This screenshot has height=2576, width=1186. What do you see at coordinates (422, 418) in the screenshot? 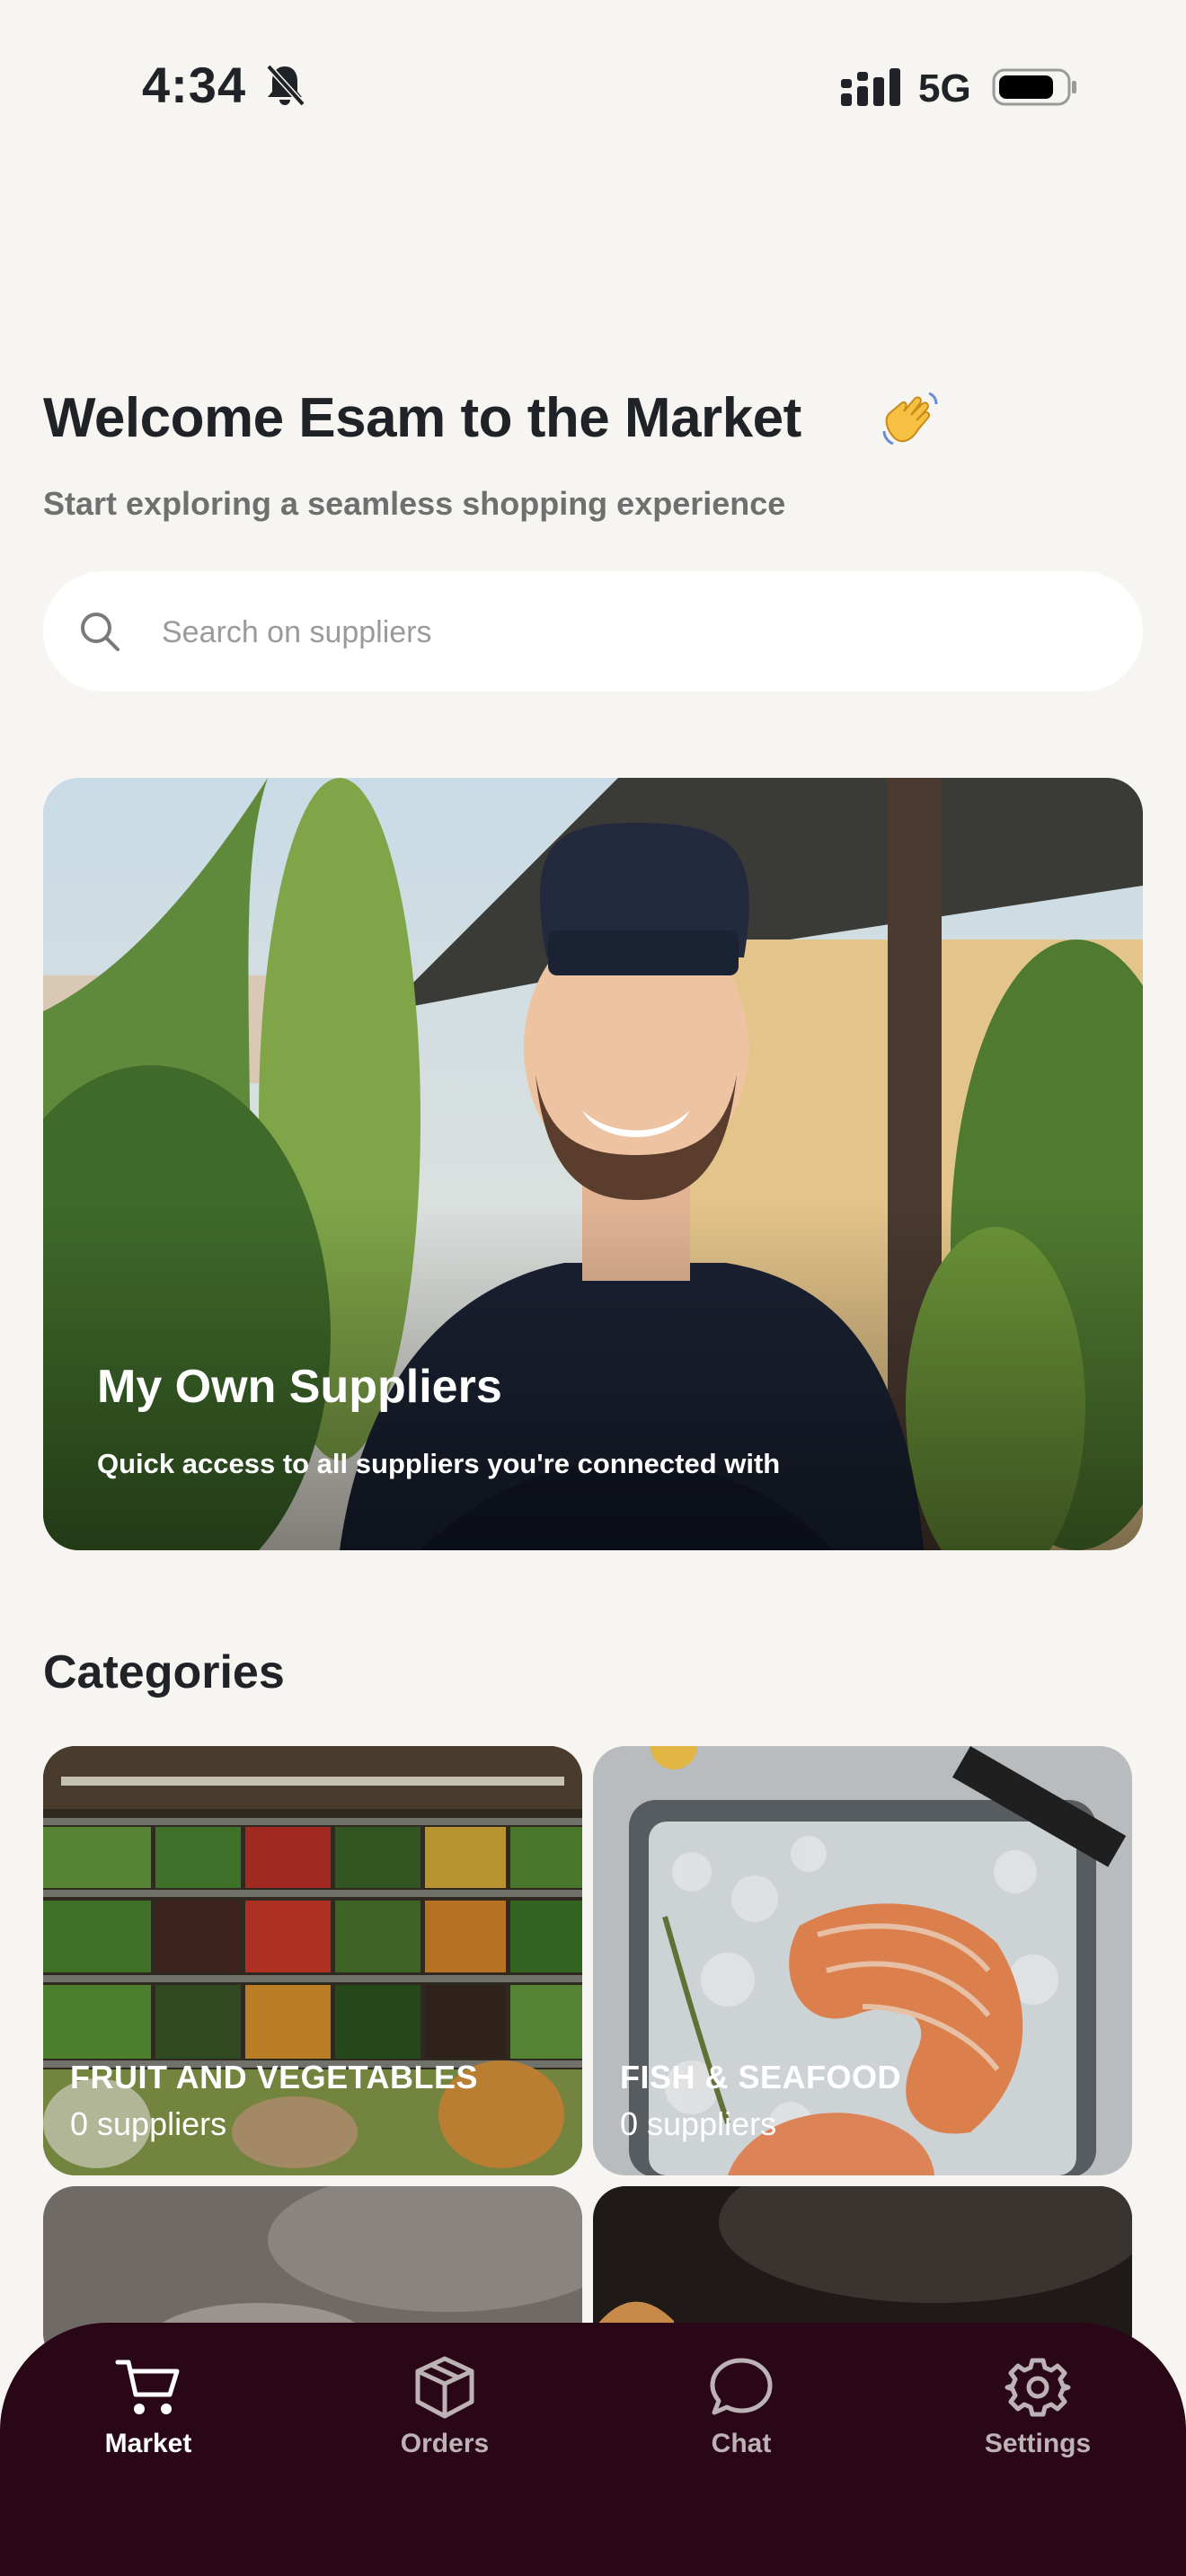
I see `welcome-title: Welcome Esam to the Market` at bounding box center [422, 418].